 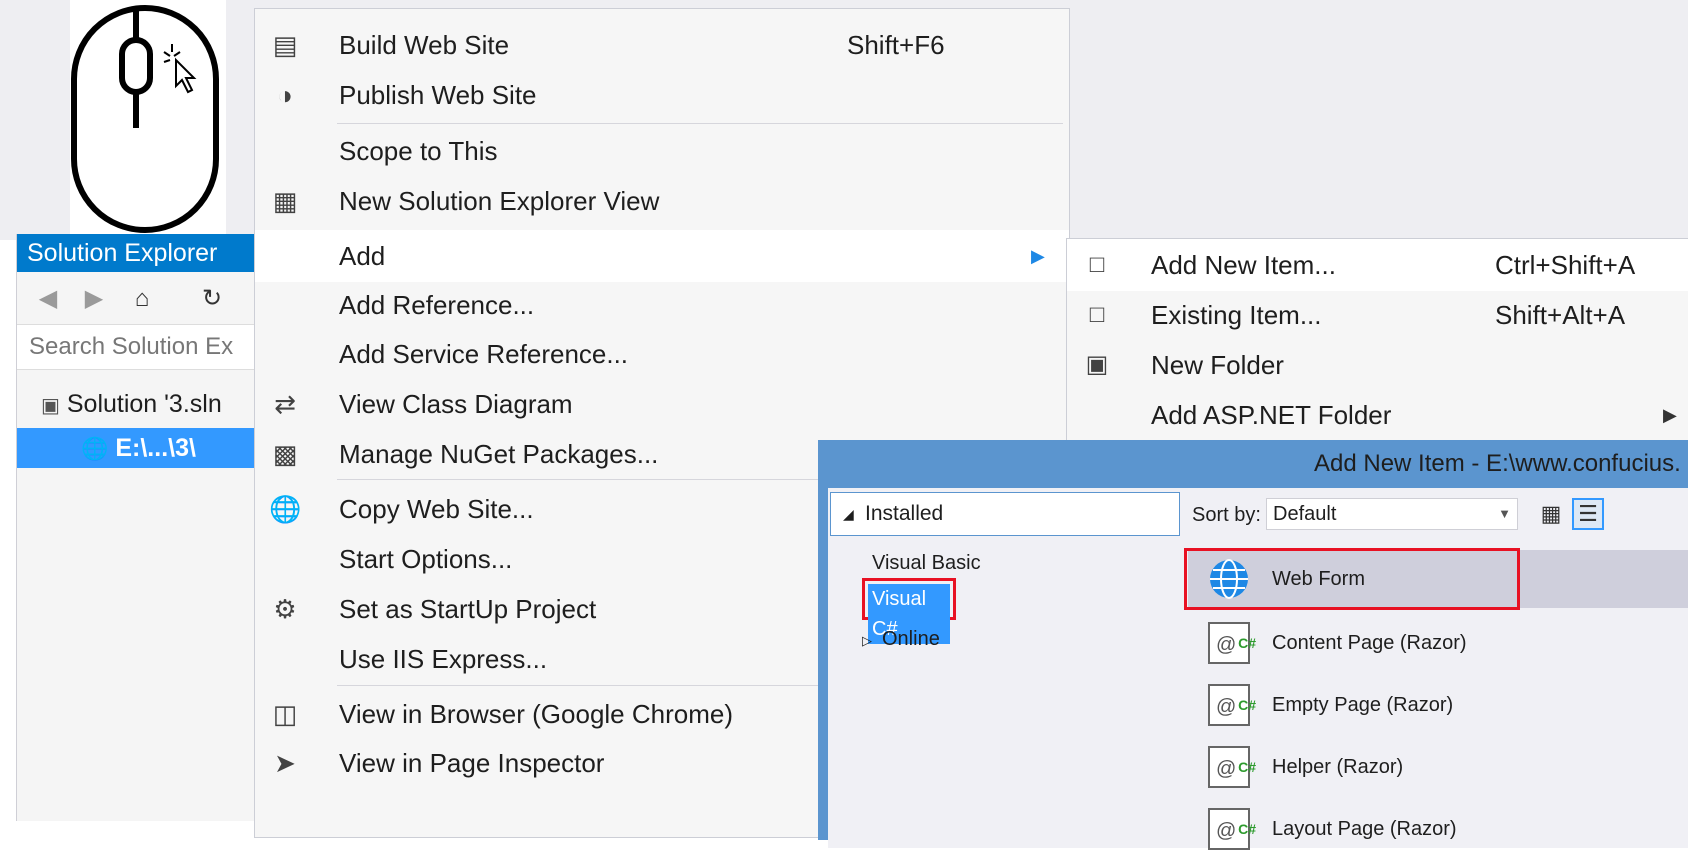 What do you see at coordinates (848, 514) in the screenshot?
I see `expanded-triangle-icon: ◢` at bounding box center [848, 514].